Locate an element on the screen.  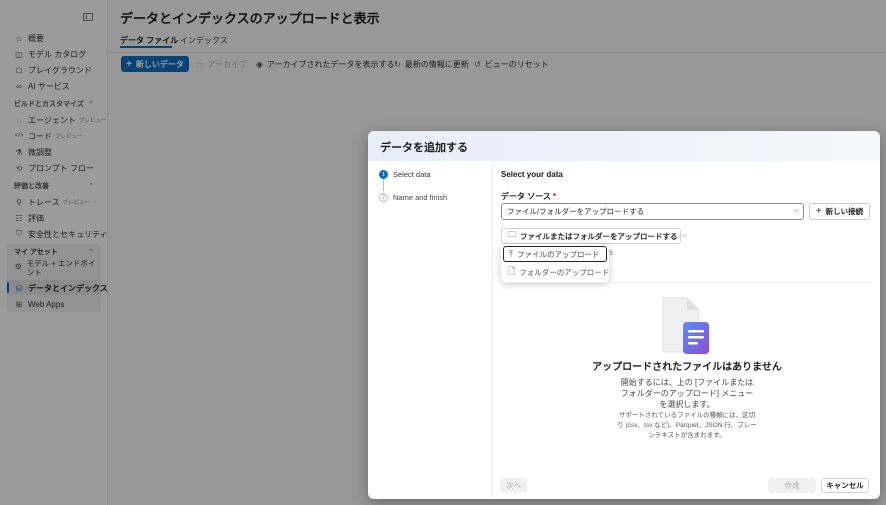
field-label-text: データ ソース is located at coordinates (526, 196).